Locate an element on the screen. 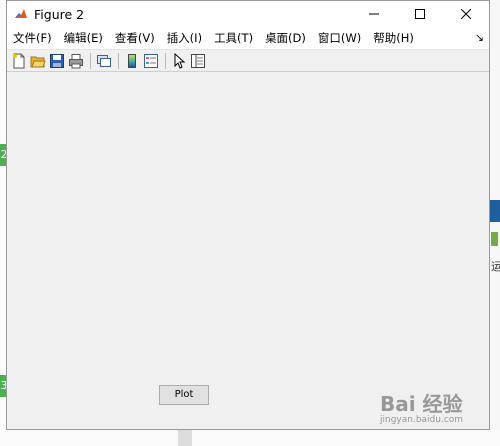  figure-toolbar is located at coordinates (248, 60).